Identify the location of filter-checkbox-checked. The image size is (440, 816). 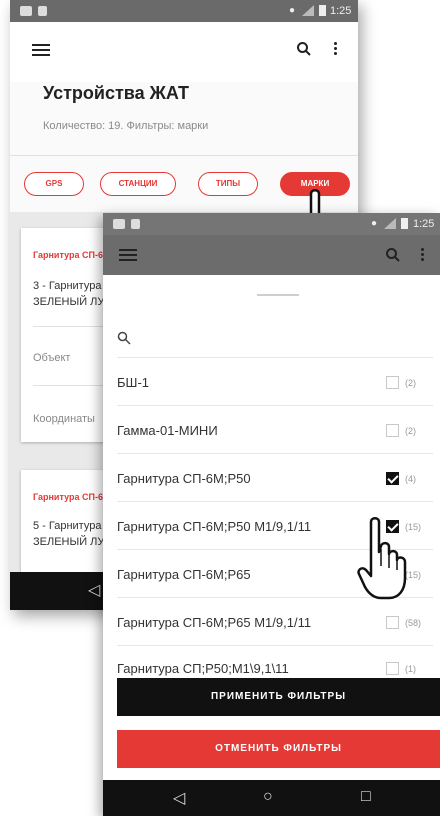
(392, 478).